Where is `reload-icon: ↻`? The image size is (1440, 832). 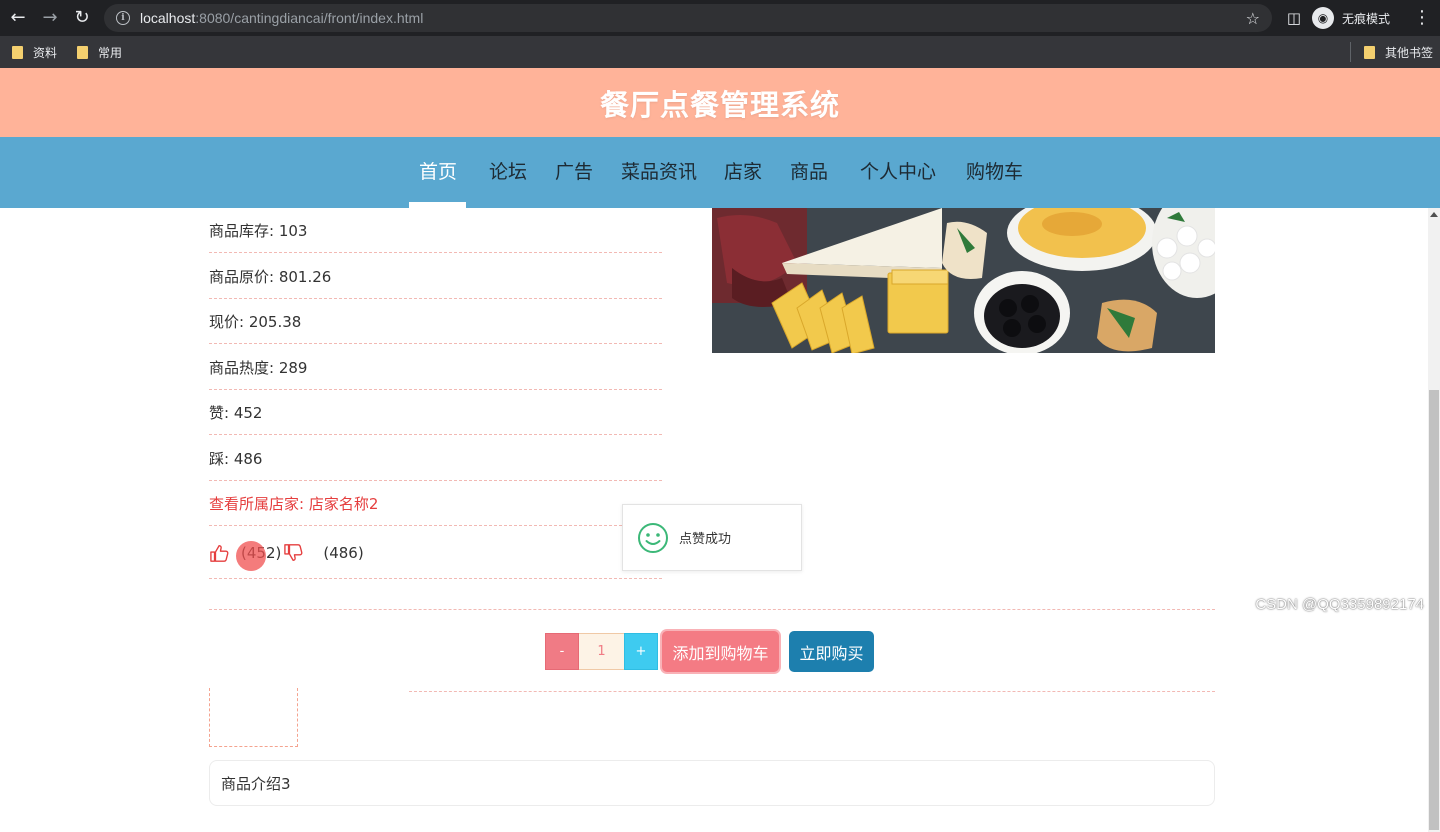
reload-icon: ↻ is located at coordinates (82, 18).